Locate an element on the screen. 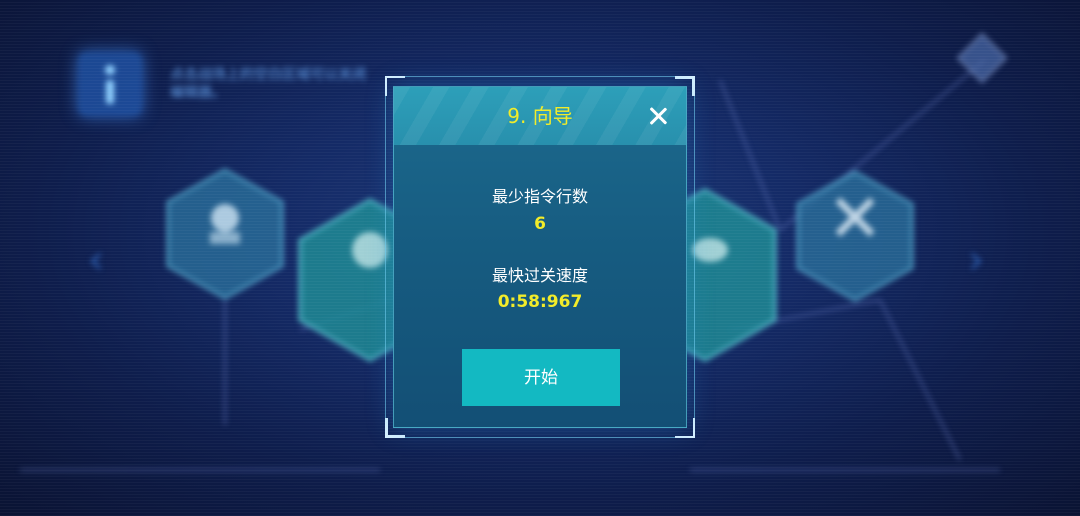 This screenshot has width=1080, height=516. close-icon is located at coordinates (658, 116).